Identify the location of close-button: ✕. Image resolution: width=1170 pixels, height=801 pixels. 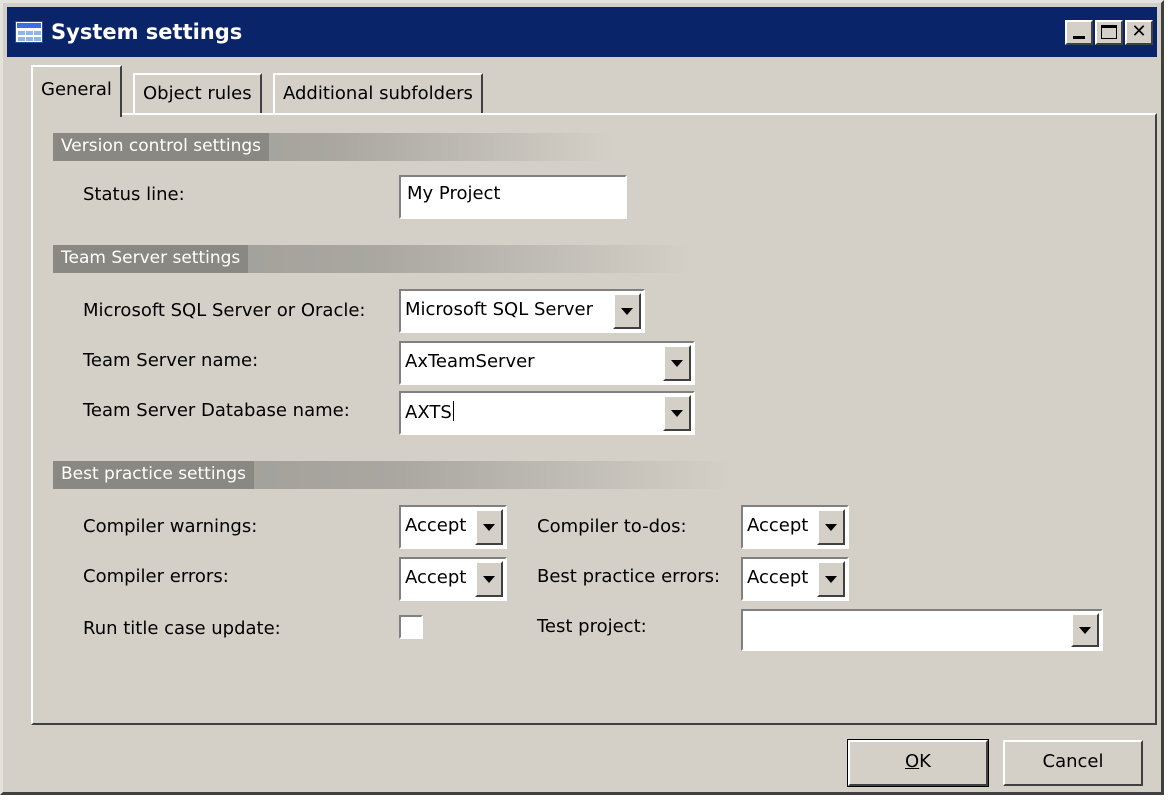
(1139, 32).